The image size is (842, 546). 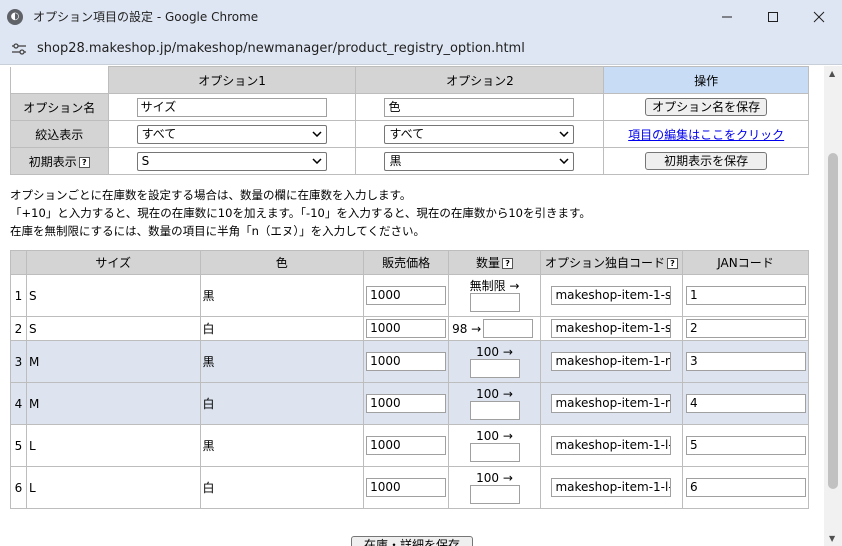 I want to click on option2-initial-select: 黒, so click(x=479, y=161).